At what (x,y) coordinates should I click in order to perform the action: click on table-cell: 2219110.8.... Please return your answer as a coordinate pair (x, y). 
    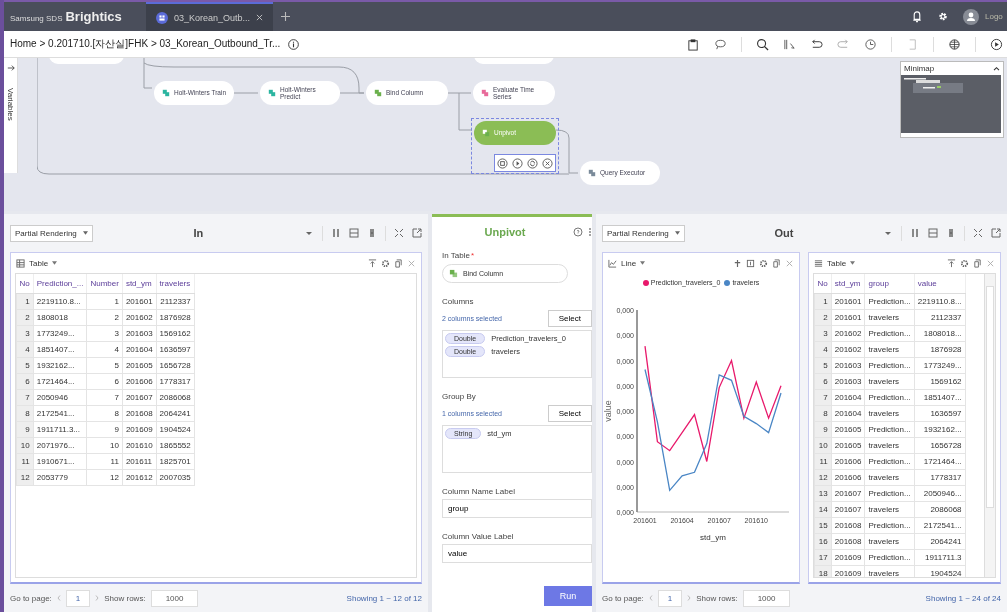
    Looking at the image, I should click on (60, 301).